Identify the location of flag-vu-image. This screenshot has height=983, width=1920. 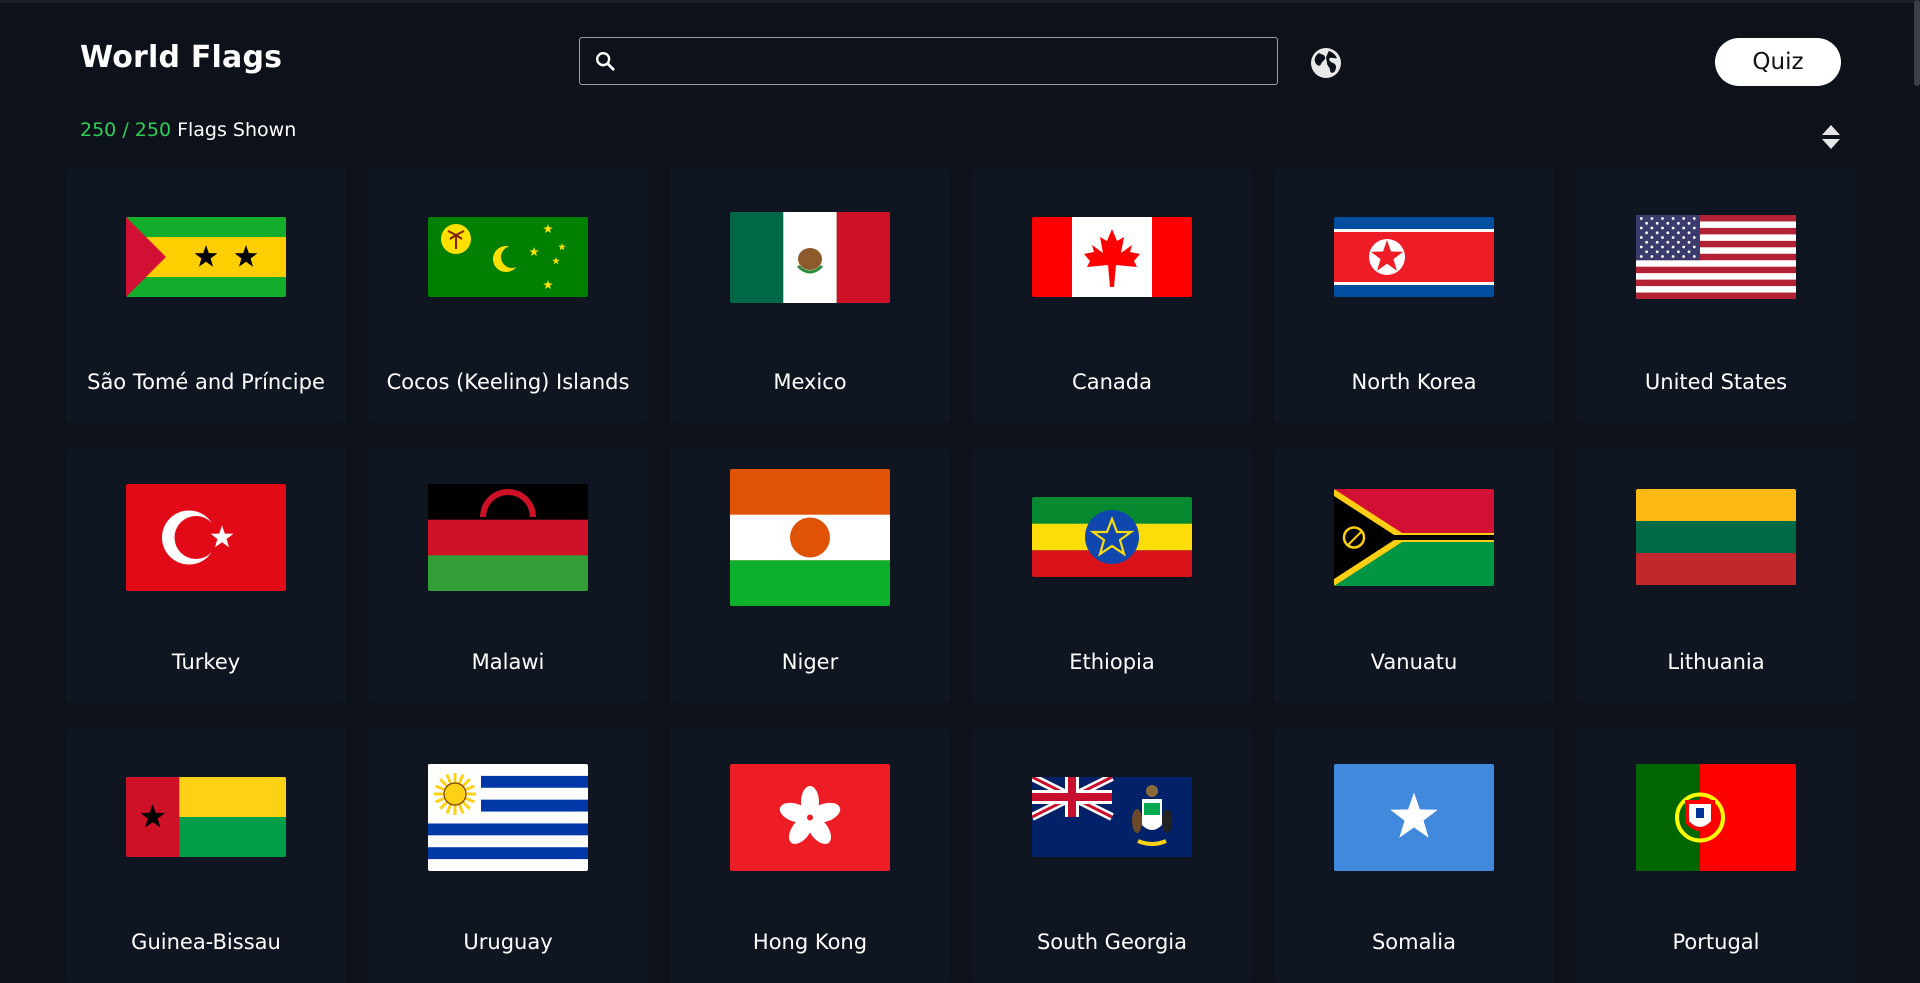
(1414, 537).